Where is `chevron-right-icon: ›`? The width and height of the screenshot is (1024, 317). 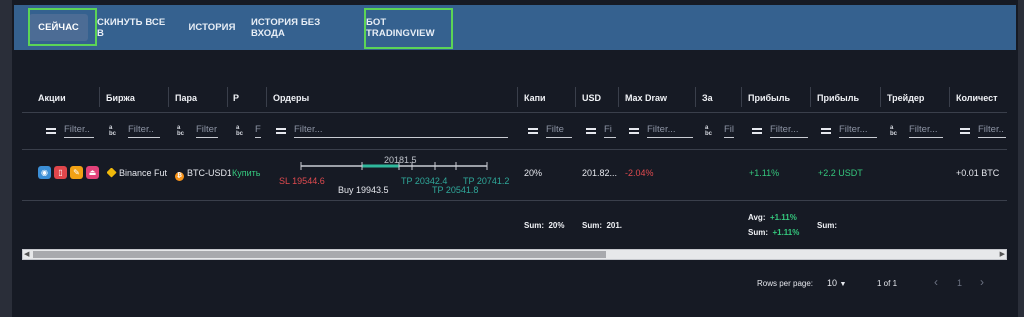
chevron-right-icon: › is located at coordinates (982, 282).